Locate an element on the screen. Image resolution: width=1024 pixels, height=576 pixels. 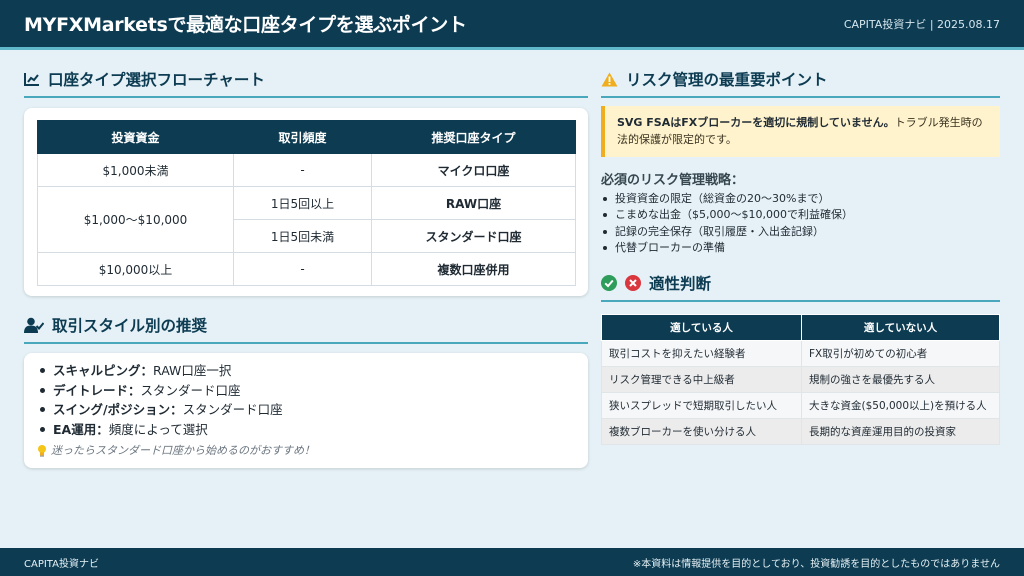
list-item: スイング/ポジション： スタンダード口座 is located at coordinates (306, 410).